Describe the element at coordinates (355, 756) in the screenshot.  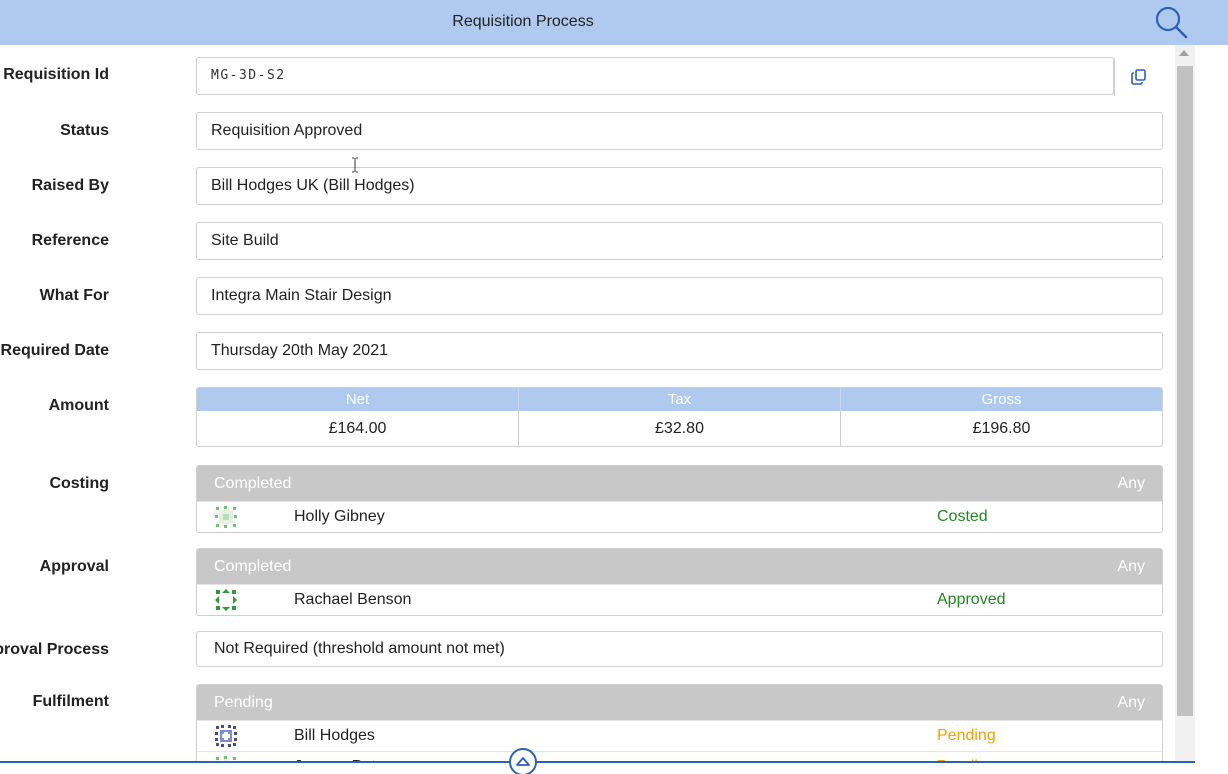
I see `fulfilment-person-name: Jerome Peterson` at that location.